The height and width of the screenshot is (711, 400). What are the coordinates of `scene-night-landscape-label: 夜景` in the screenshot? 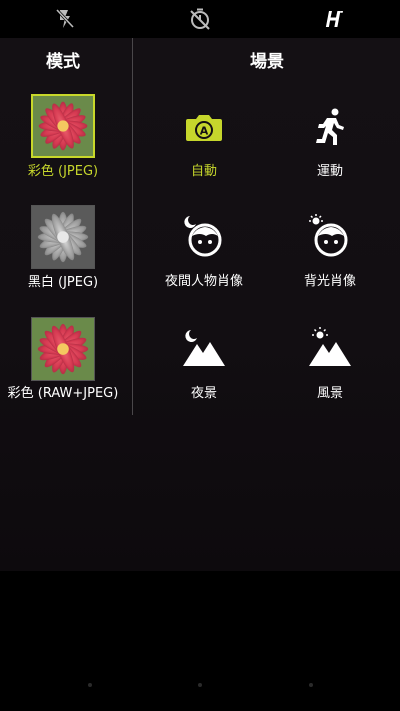 It's located at (204, 391).